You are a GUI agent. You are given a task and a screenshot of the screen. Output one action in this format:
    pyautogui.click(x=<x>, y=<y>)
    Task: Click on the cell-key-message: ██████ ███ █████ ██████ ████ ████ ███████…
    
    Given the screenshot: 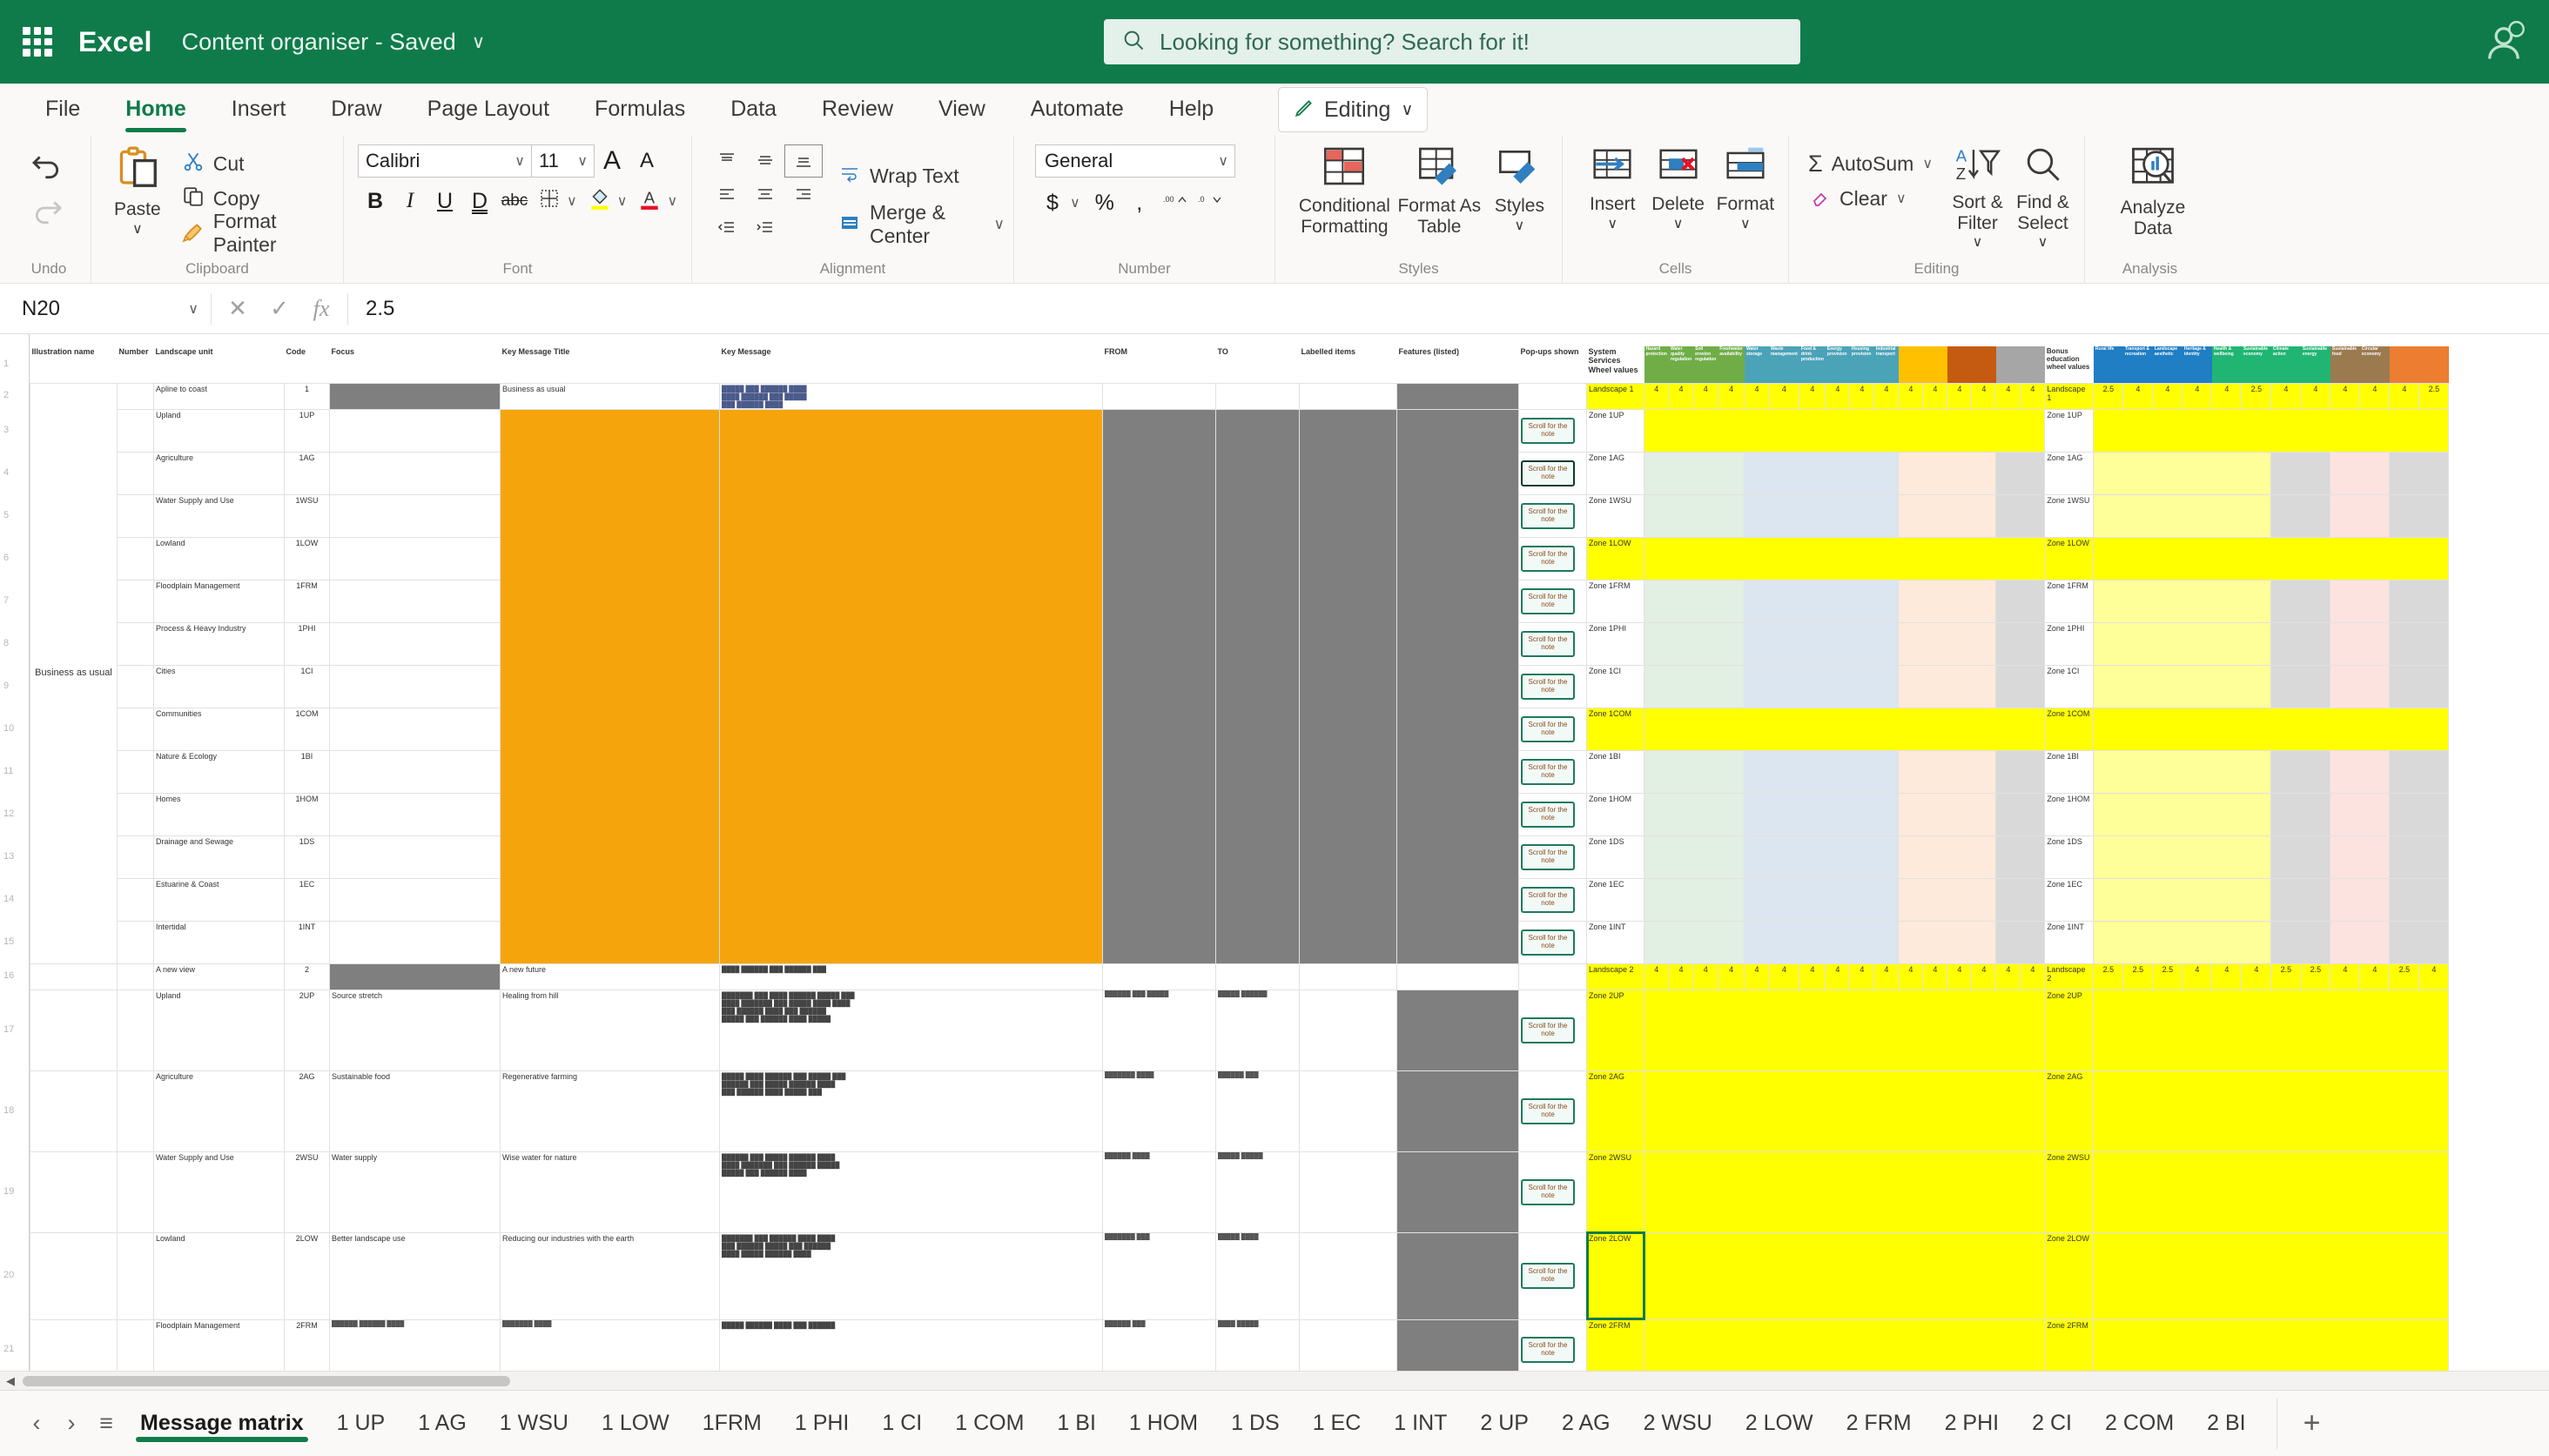 What is the action you would take?
    pyautogui.click(x=911, y=1192)
    